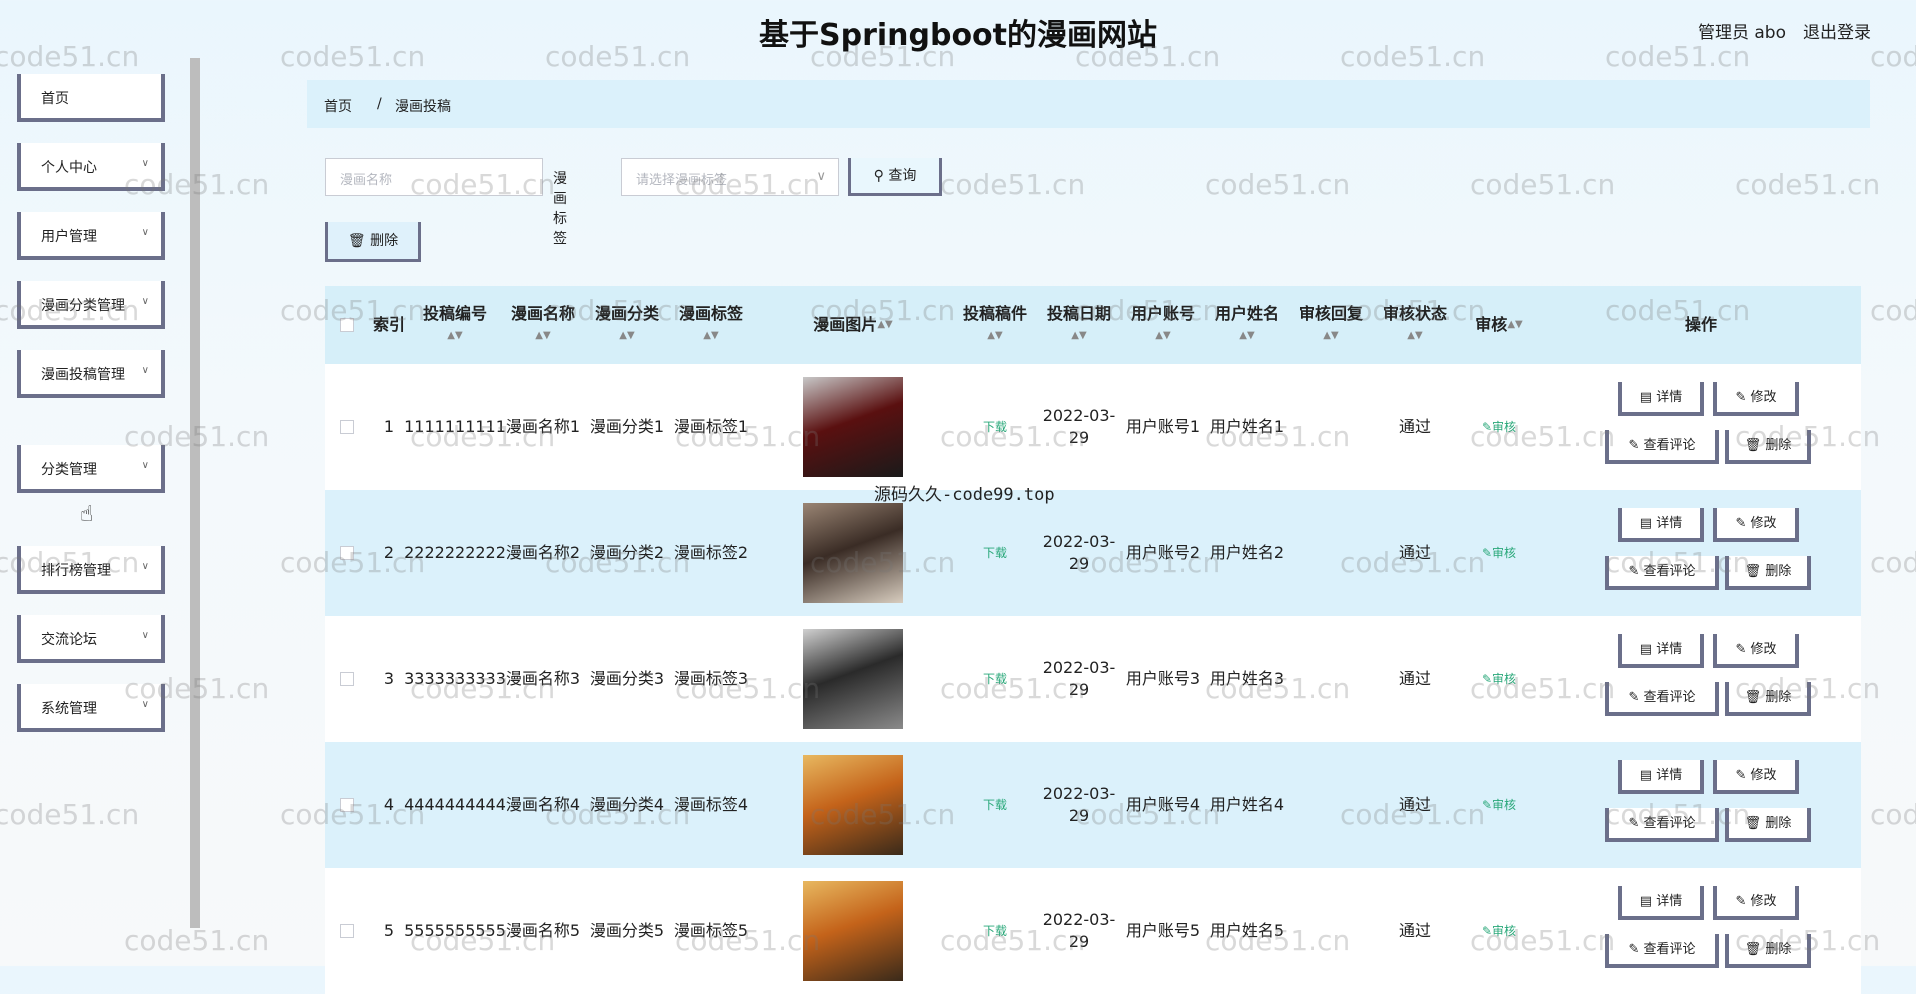 Image resolution: width=1916 pixels, height=994 pixels. What do you see at coordinates (91, 639) in the screenshot?
I see `sidebar-item-forum: 交流论坛 ∨` at bounding box center [91, 639].